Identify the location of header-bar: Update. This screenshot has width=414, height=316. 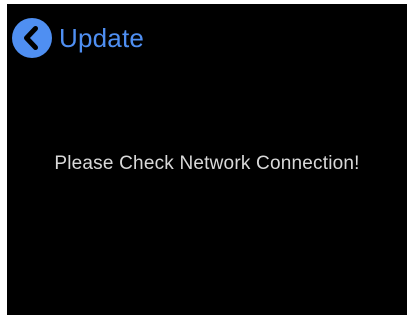
(78, 38).